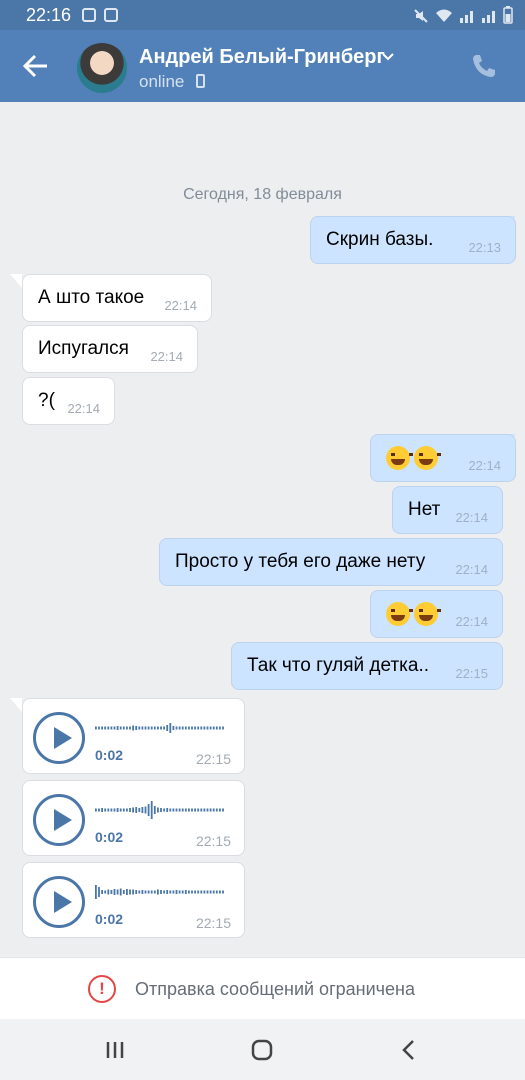  I want to click on back-arrow-icon, so click(36, 66).